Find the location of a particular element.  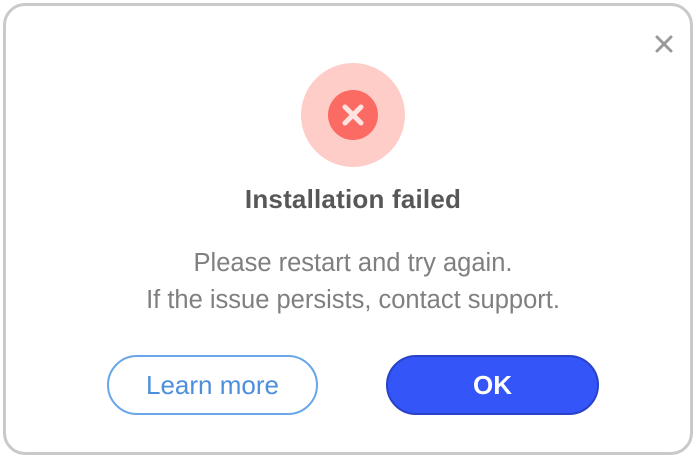

learn-more-button: Learn more is located at coordinates (212, 385).